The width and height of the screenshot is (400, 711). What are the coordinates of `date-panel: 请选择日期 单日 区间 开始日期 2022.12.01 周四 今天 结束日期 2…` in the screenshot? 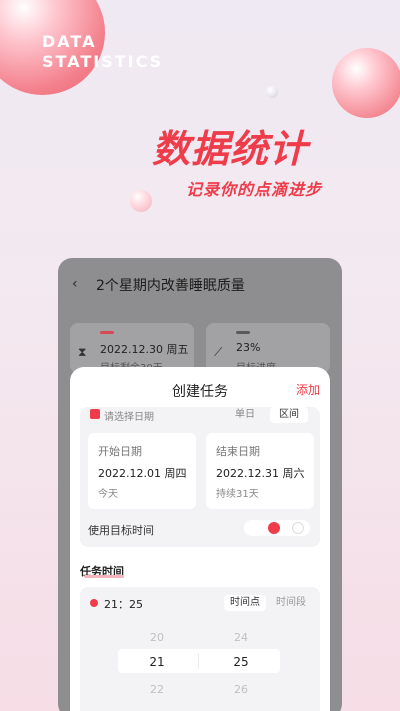 It's located at (200, 477).